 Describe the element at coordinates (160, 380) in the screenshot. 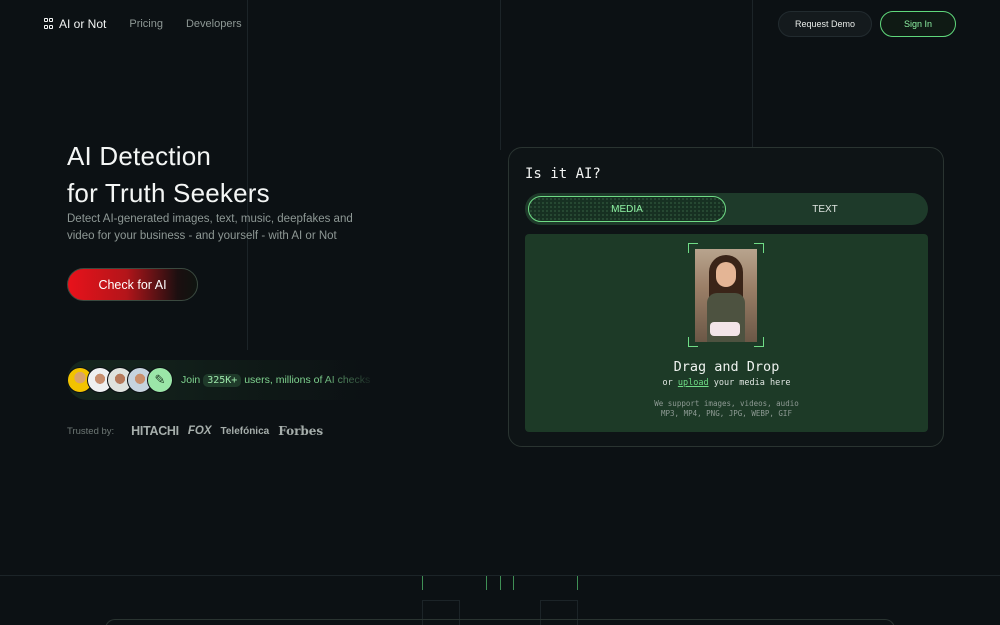

I see `avatar-user-icon: ✎` at that location.